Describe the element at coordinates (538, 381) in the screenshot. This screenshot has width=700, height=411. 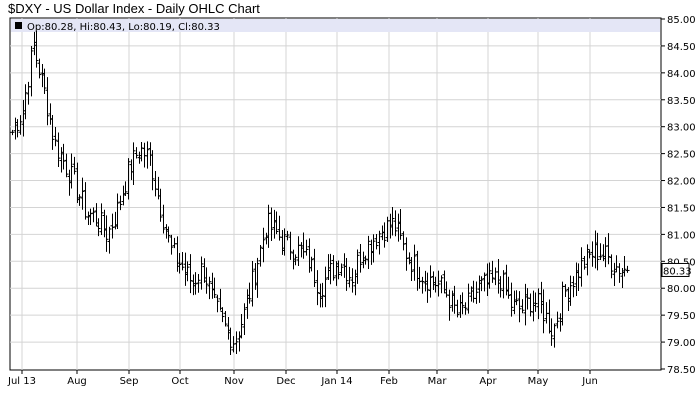
I see `x-tick-label: May` at that location.